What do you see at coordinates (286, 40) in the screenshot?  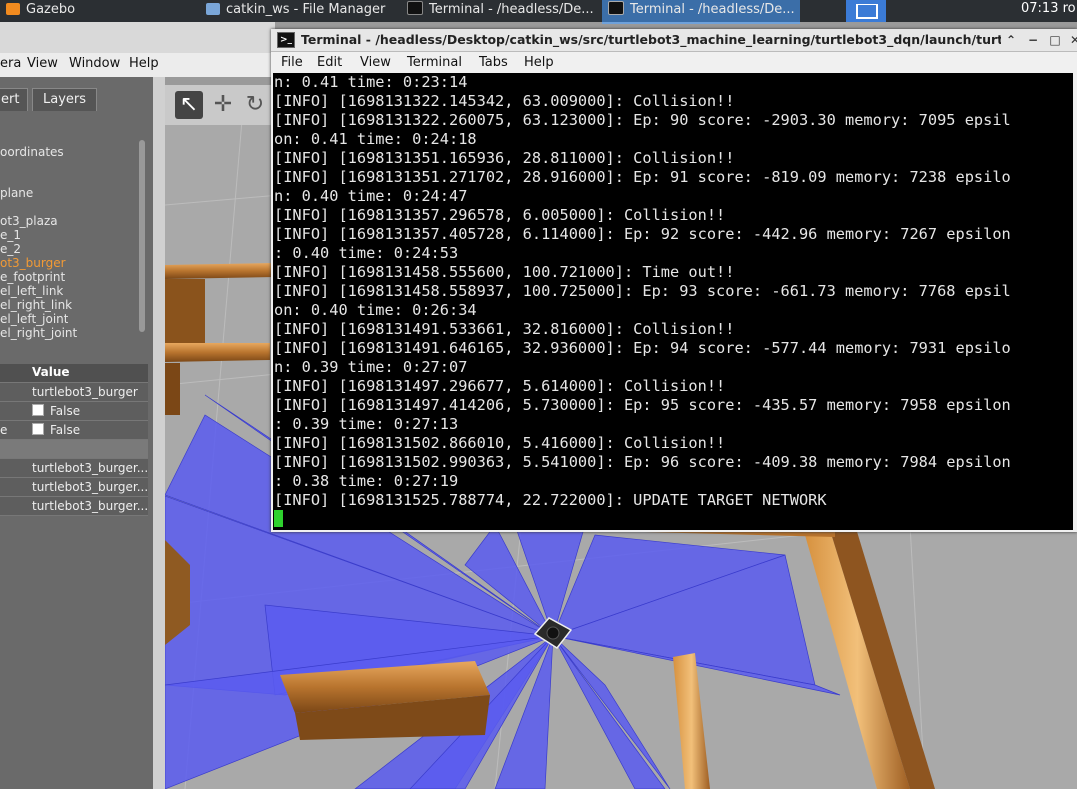 I see `terminal-icon: >_` at bounding box center [286, 40].